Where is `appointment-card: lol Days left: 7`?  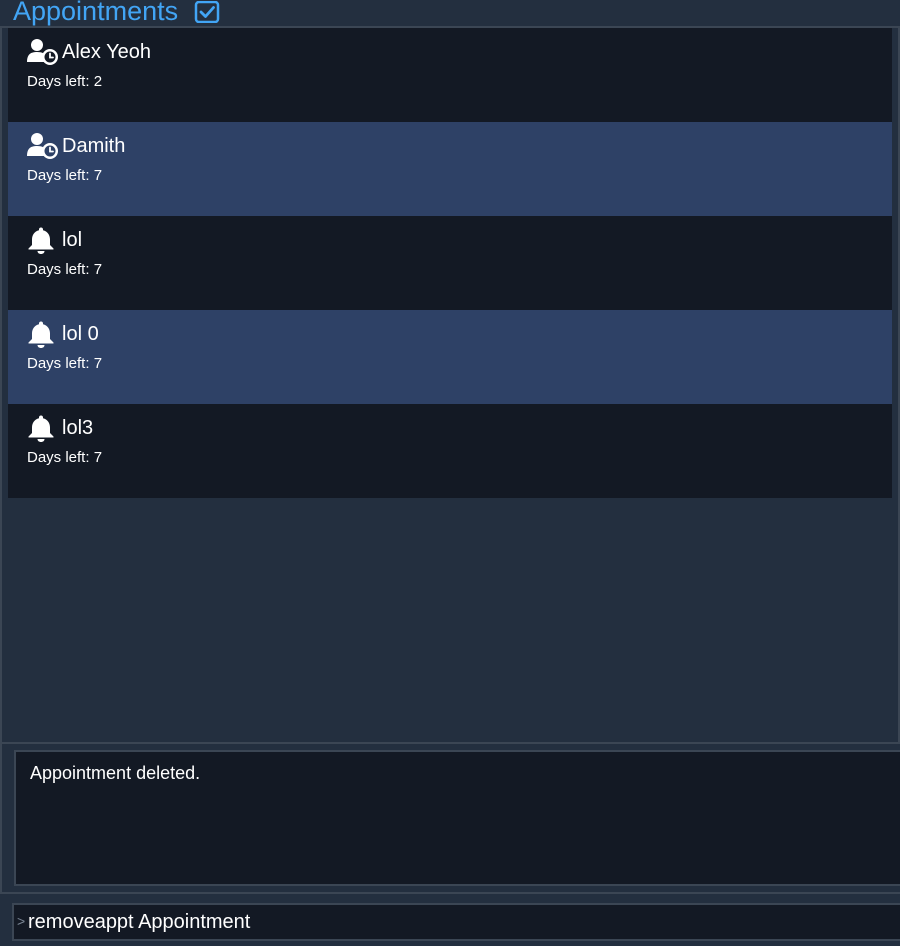 appointment-card: lol Days left: 7 is located at coordinates (450, 263).